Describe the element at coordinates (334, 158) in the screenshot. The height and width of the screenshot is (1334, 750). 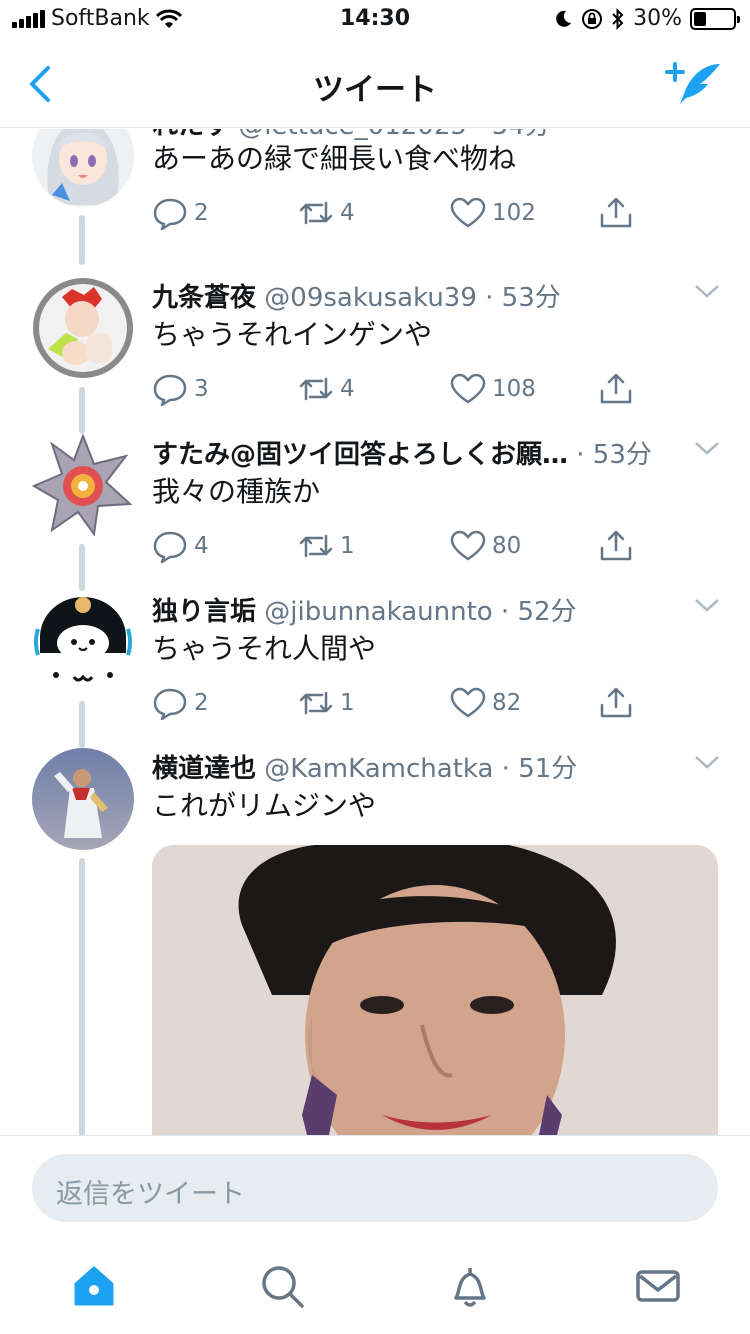
I see `tweet-text: あーあの緑で細長い食べ物ね` at that location.